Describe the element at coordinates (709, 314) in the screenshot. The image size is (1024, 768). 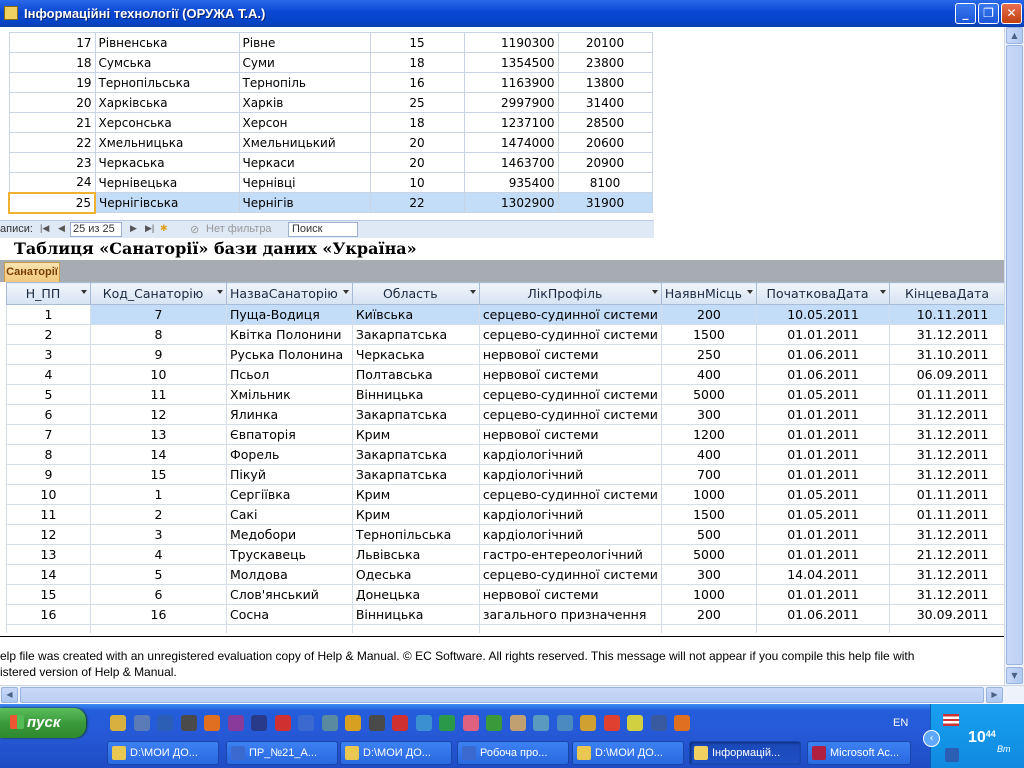
I see `datasheet-cell: 200` at that location.